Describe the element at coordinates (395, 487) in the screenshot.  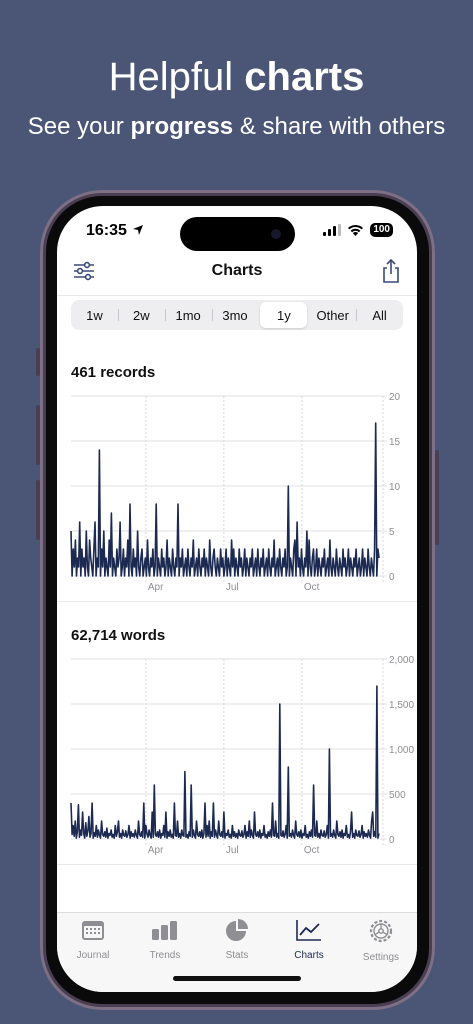
I see `y-tick-label: 10` at that location.